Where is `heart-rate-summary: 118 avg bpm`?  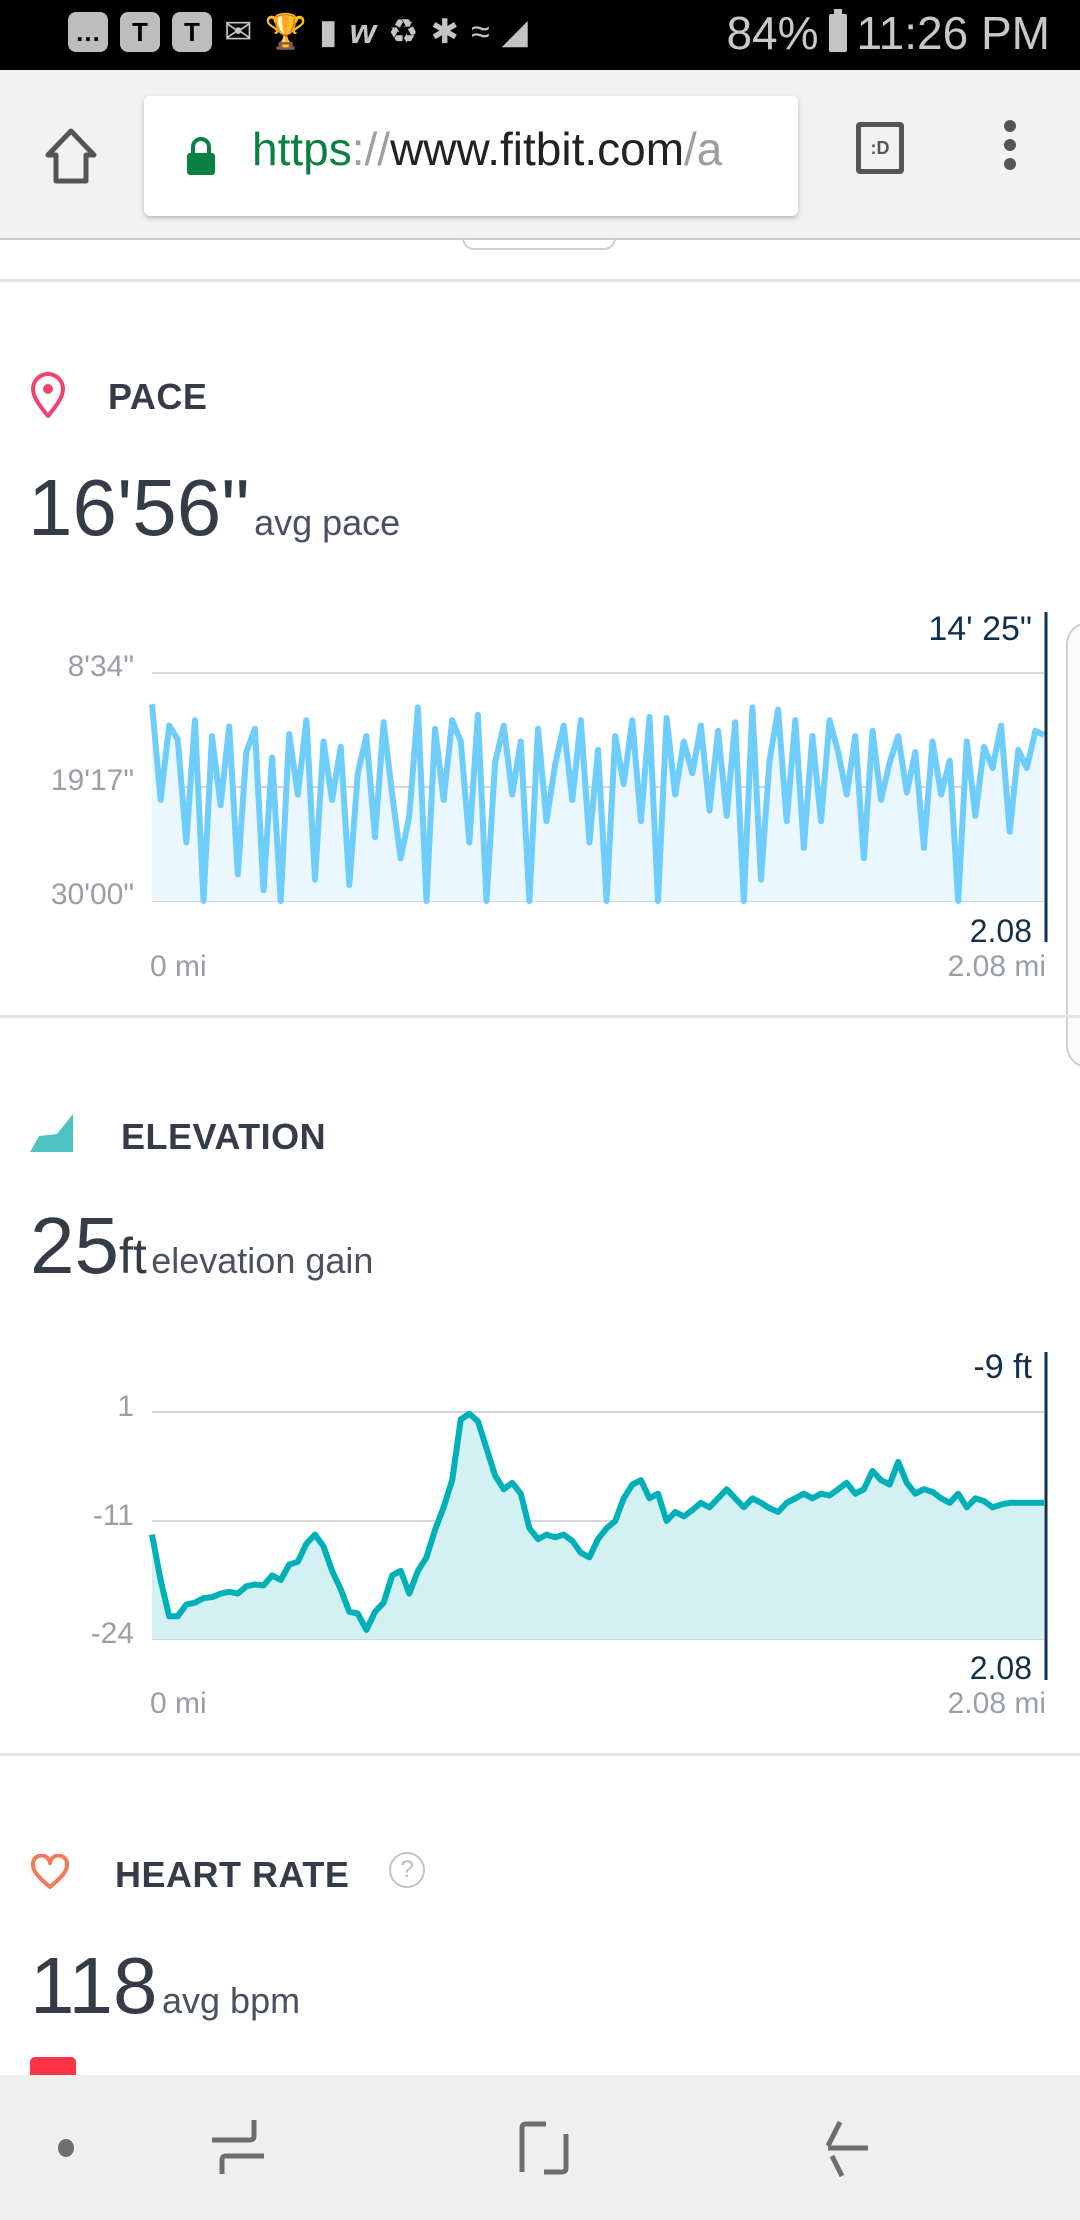 heart-rate-summary: 118 avg bpm is located at coordinates (165, 1986).